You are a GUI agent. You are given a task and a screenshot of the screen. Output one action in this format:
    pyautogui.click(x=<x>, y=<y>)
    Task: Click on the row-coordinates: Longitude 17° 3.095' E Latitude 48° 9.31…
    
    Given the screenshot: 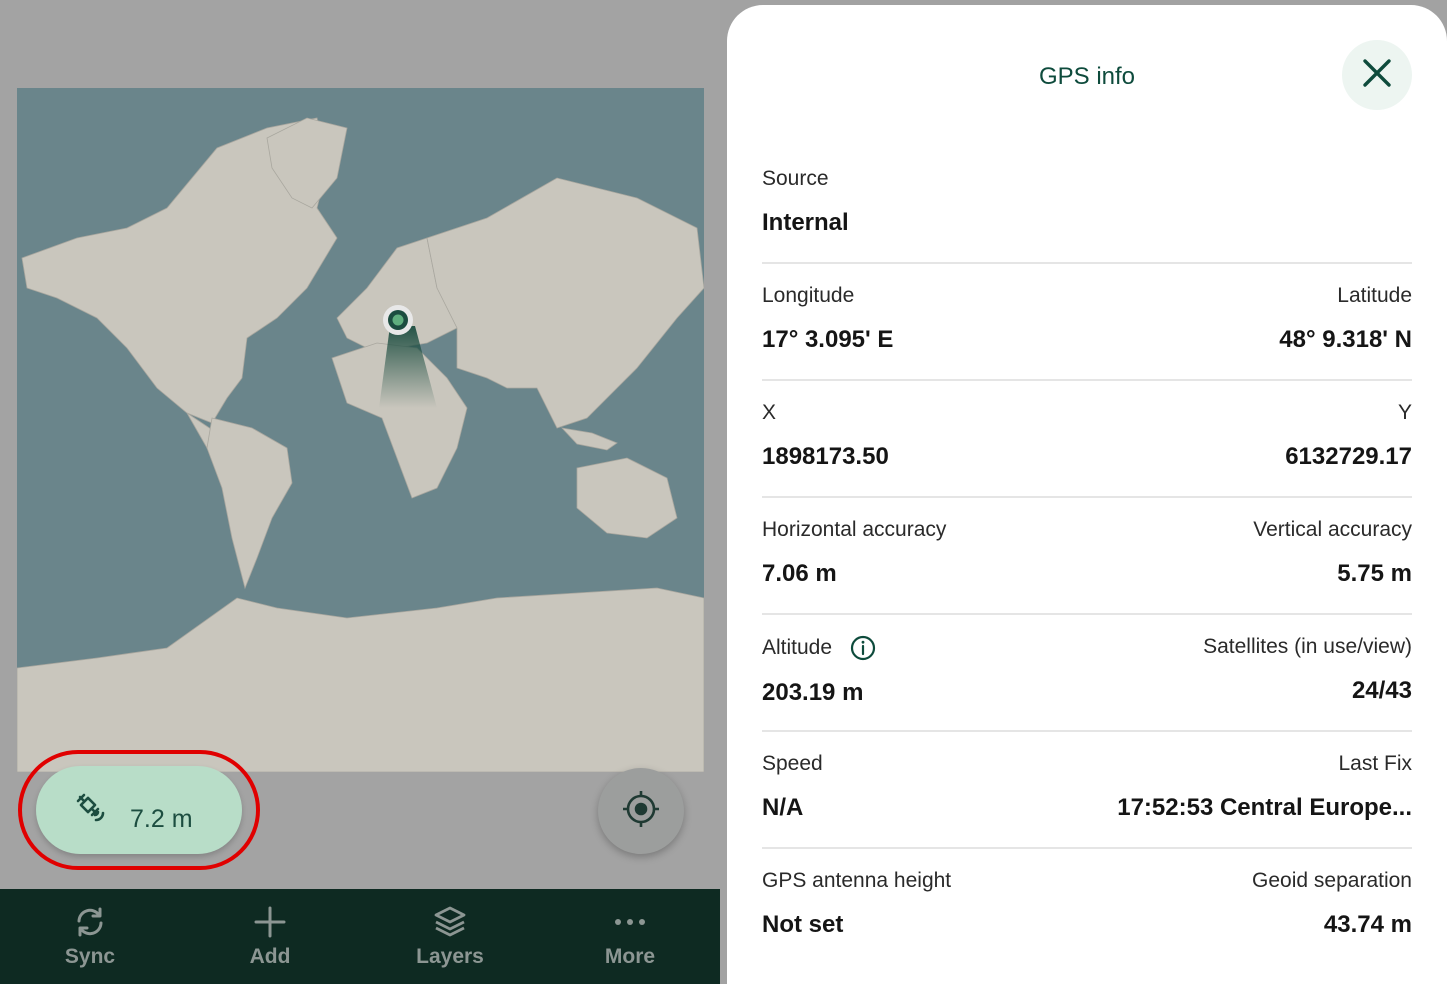 What is the action you would take?
    pyautogui.click(x=1087, y=322)
    